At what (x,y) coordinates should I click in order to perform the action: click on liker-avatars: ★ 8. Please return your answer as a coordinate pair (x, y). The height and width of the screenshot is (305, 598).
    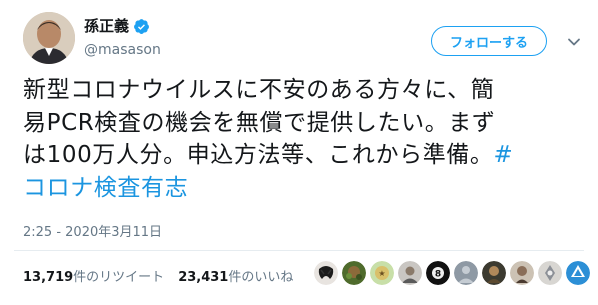
    Looking at the image, I should click on (452, 273).